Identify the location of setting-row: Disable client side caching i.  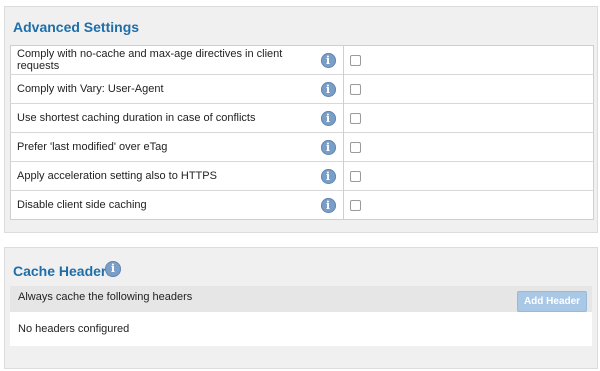
(302, 205).